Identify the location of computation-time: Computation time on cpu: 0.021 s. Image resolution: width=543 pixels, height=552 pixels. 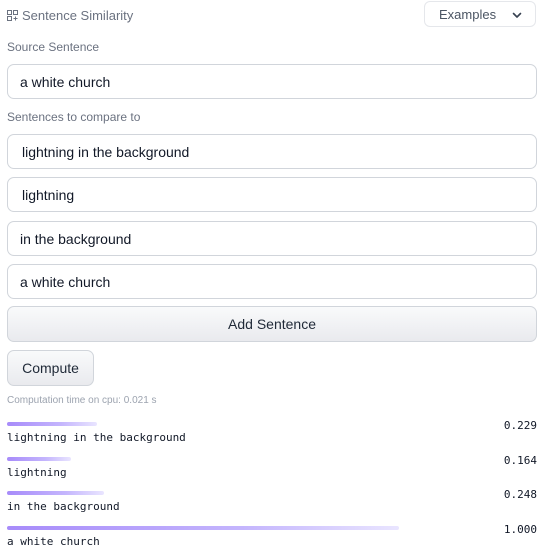
(82, 400).